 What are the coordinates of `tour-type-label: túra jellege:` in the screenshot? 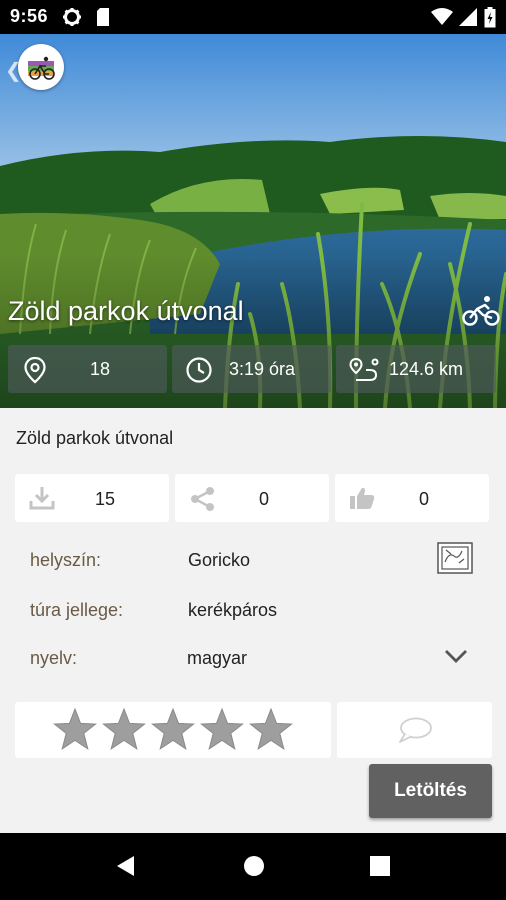 It's located at (77, 610).